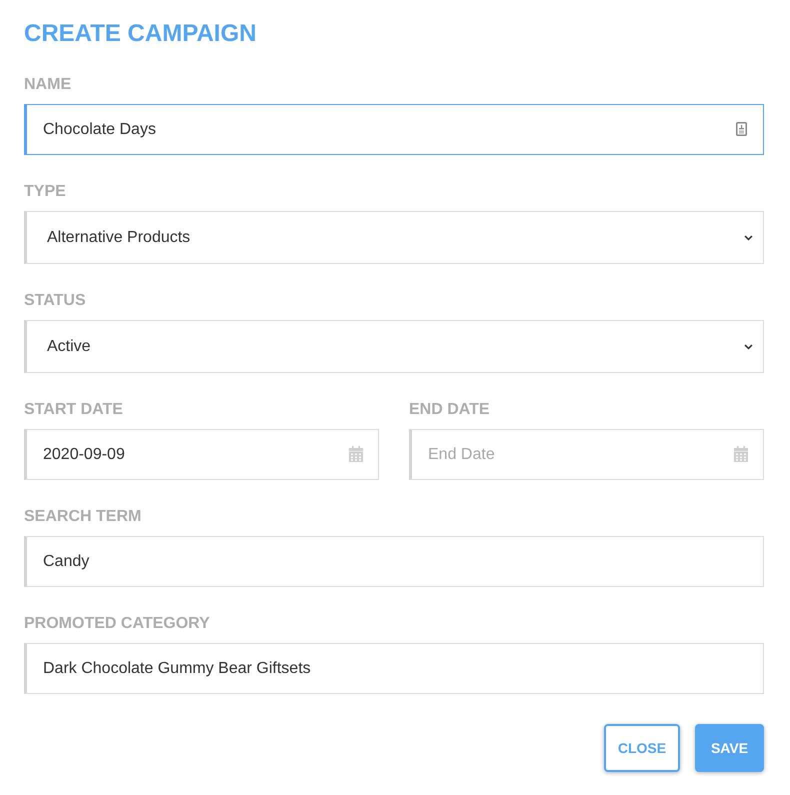 This screenshot has width=790, height=795. I want to click on field-label: START DATE, so click(74, 410).